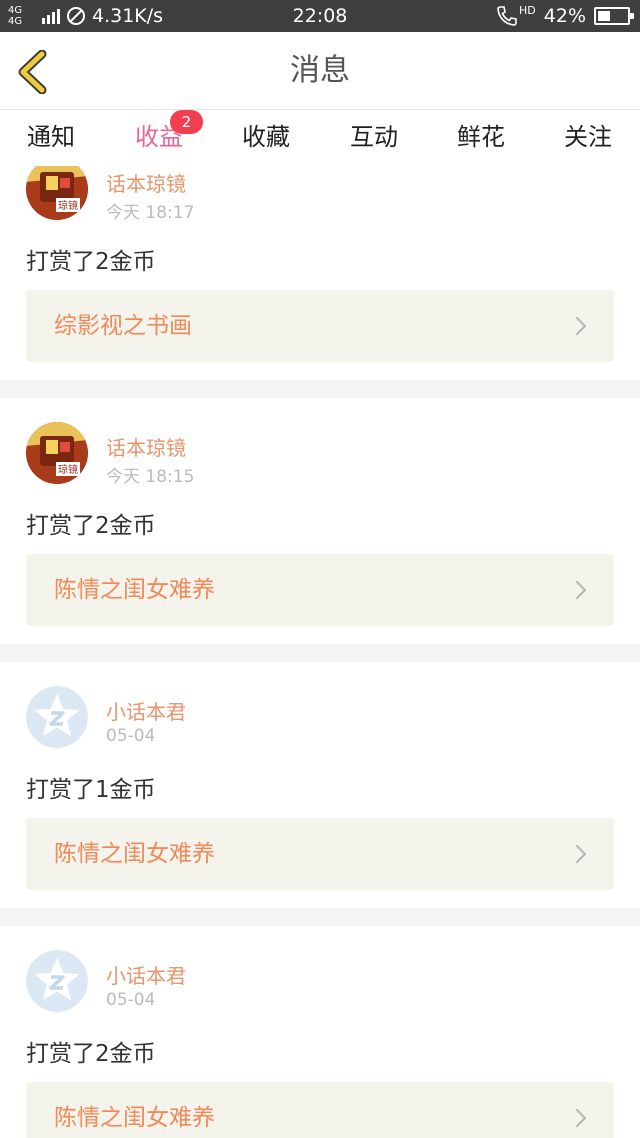 Image resolution: width=640 pixels, height=1138 pixels. I want to click on message-text: 打赏了1金币, so click(91, 790).